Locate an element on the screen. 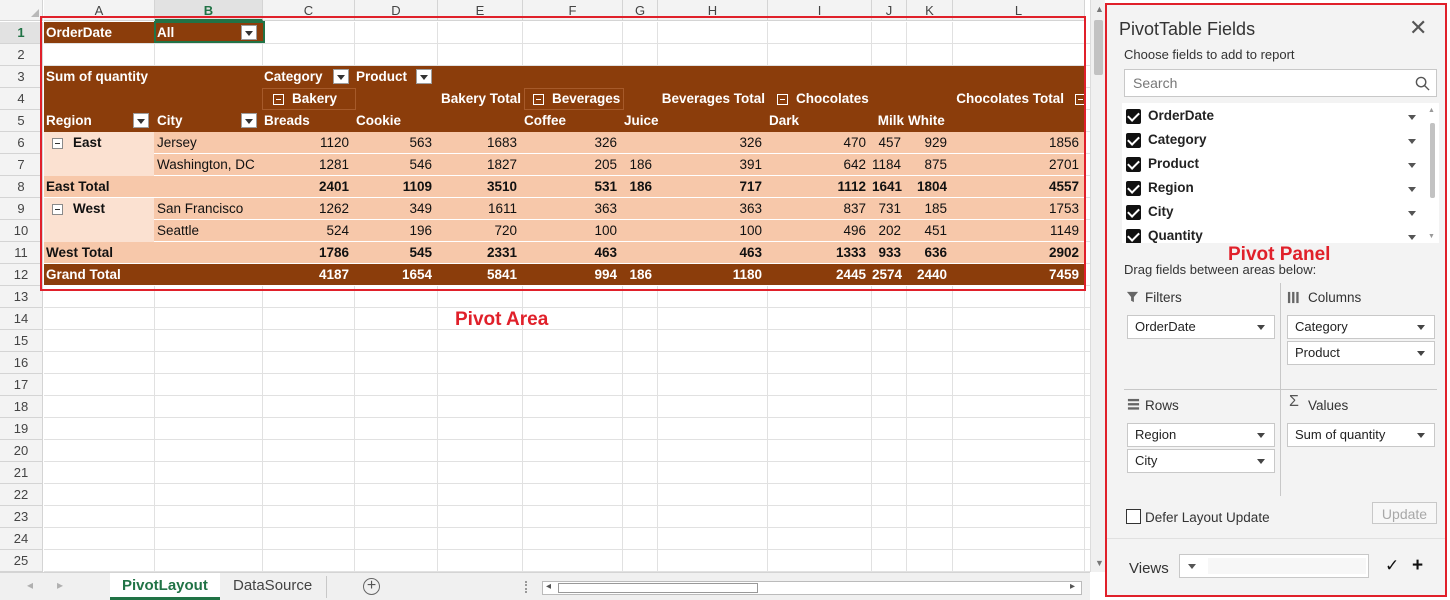  vertical-scrollbar: ▲ ▼ is located at coordinates (1097, 286).